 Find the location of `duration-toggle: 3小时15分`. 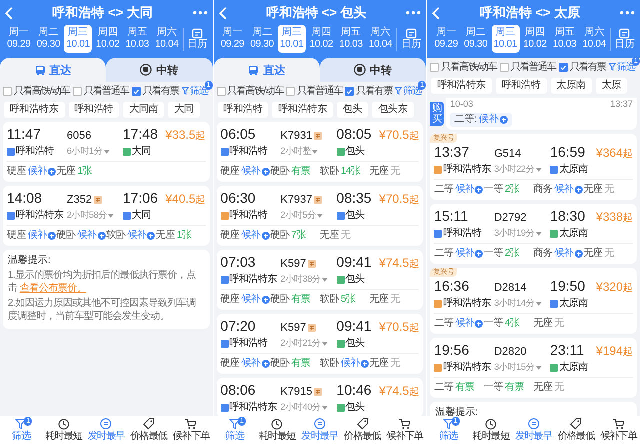

duration-toggle: 3小时15分 is located at coordinates (518, 367).